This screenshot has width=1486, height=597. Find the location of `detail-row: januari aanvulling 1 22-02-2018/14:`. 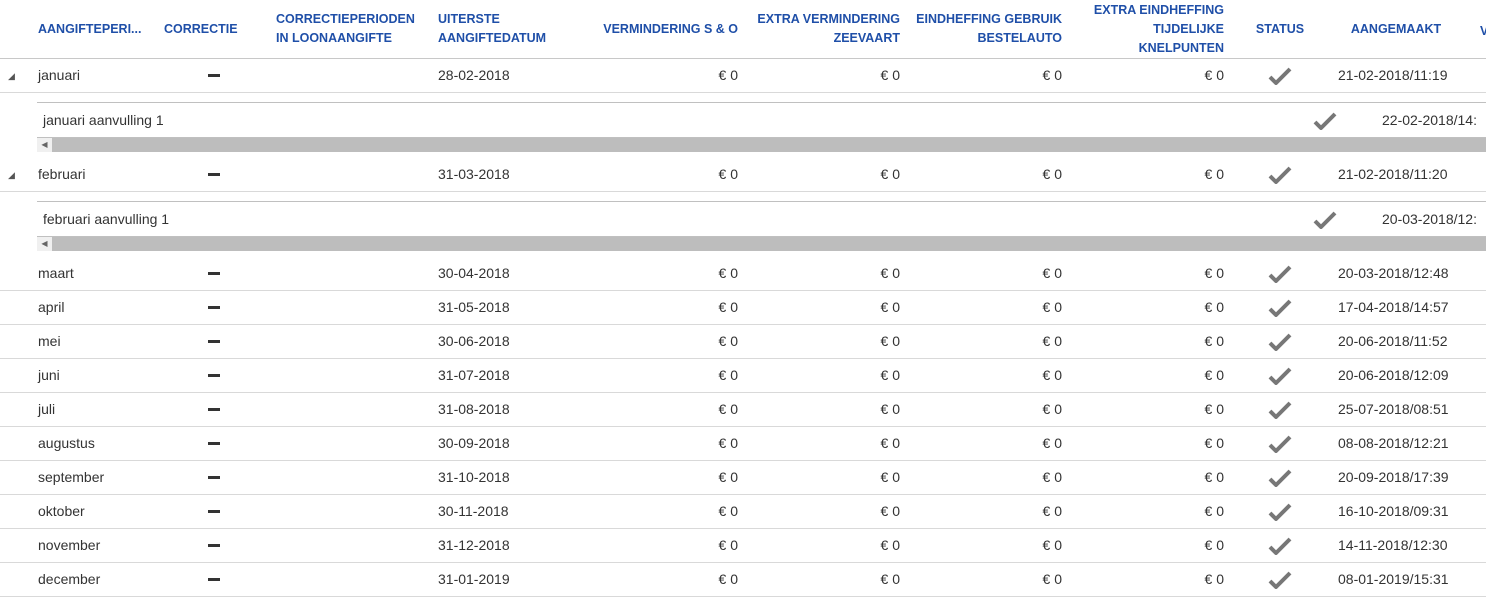

detail-row: januari aanvulling 1 22-02-2018/14: is located at coordinates (761, 120).